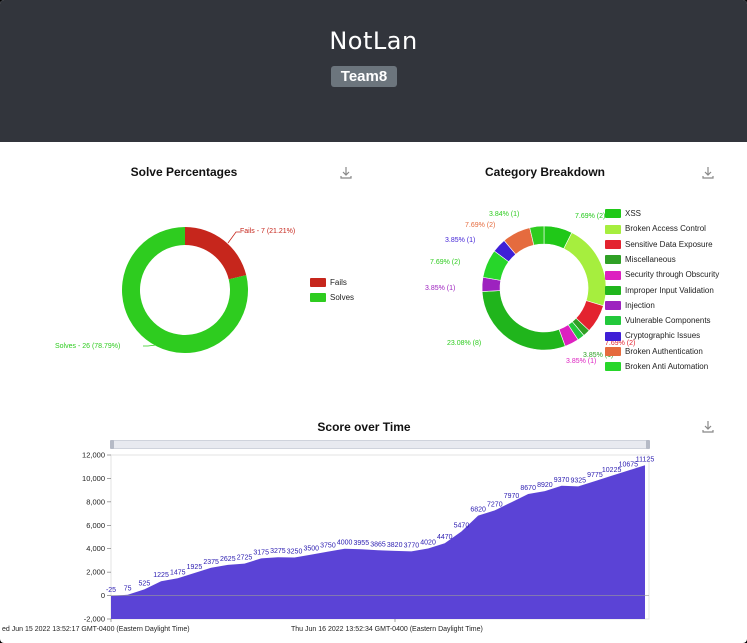 This screenshot has height=643, width=747. I want to click on score-value-label: 8670, so click(528, 488).